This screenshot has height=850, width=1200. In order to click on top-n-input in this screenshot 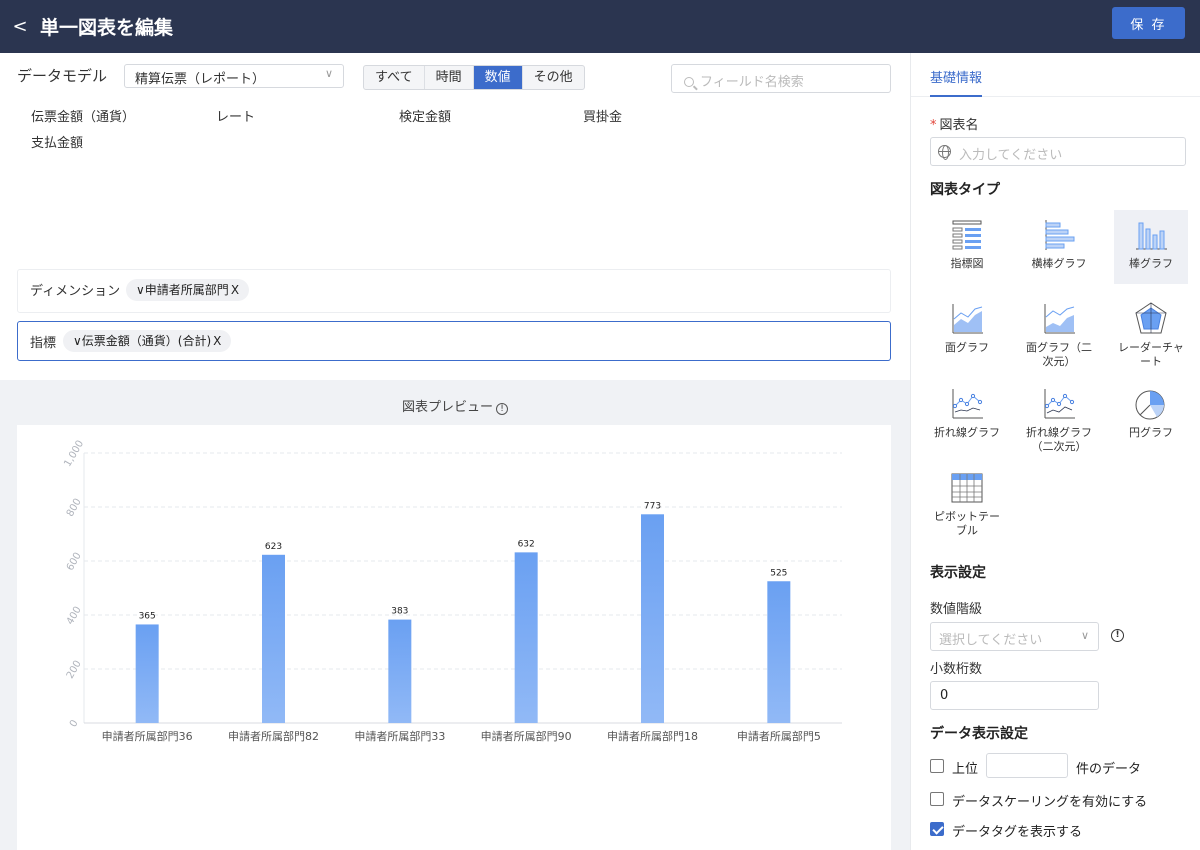, I will do `click(1027, 765)`.